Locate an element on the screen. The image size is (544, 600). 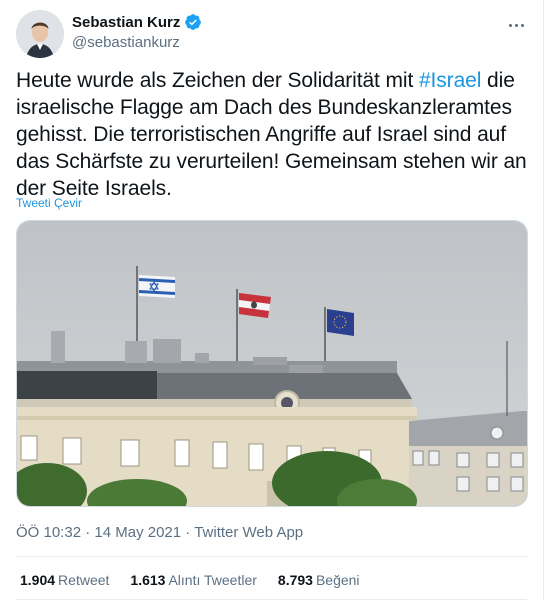
retweets-count: 1.904 is located at coordinates (38, 580).